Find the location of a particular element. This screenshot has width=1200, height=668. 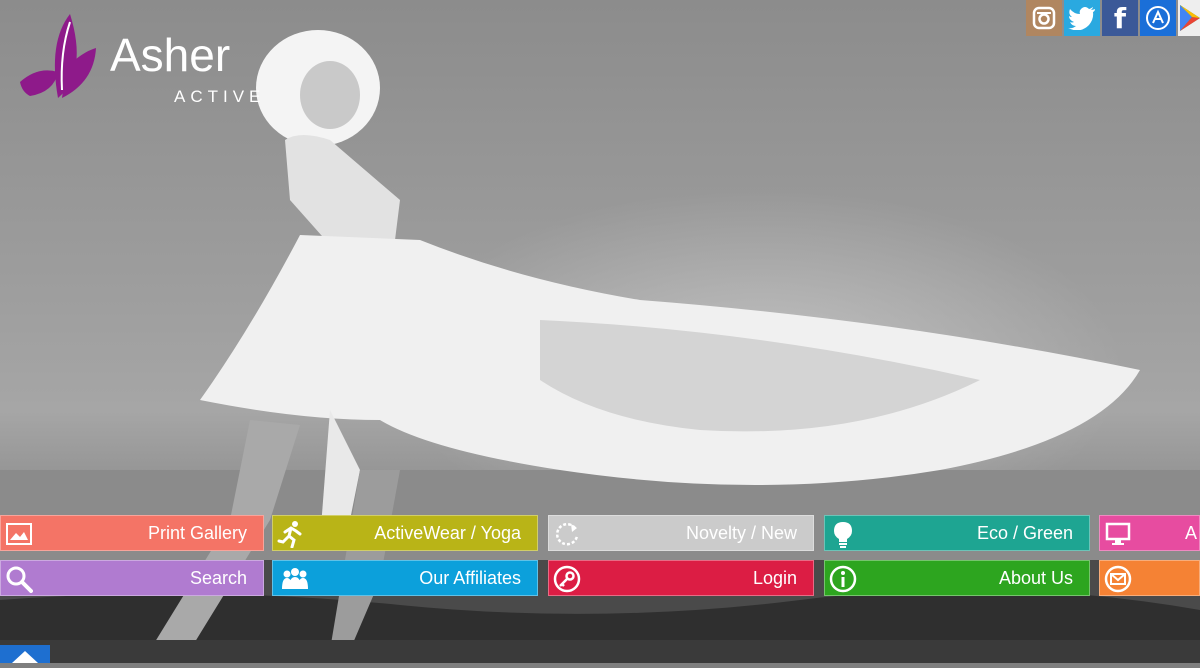

tile-eco: Eco / Green is located at coordinates (957, 533).